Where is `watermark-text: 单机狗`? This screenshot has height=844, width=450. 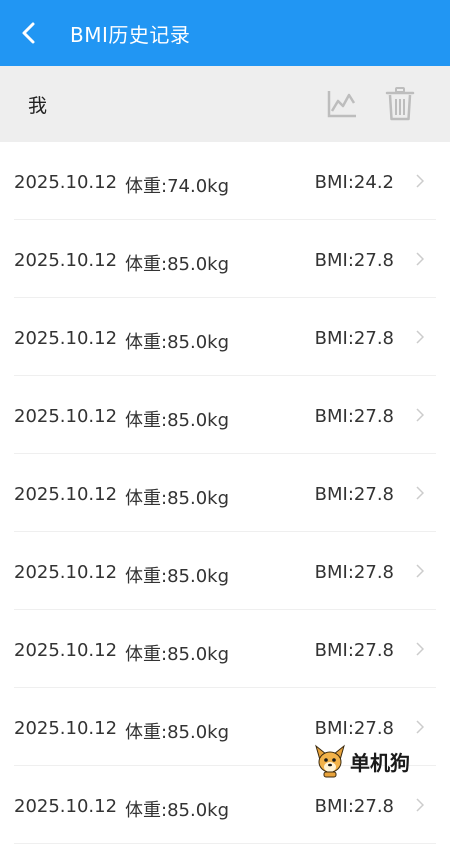 watermark-text: 单机狗 is located at coordinates (380, 762).